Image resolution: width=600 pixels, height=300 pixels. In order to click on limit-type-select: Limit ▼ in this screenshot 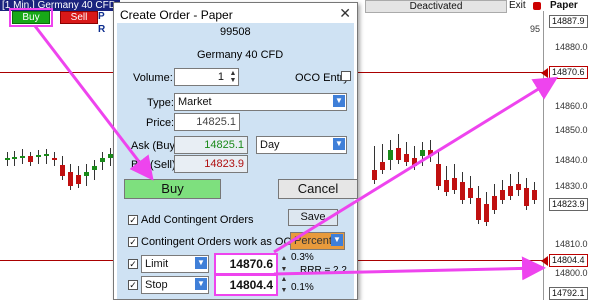, I will do `click(175, 264)`.